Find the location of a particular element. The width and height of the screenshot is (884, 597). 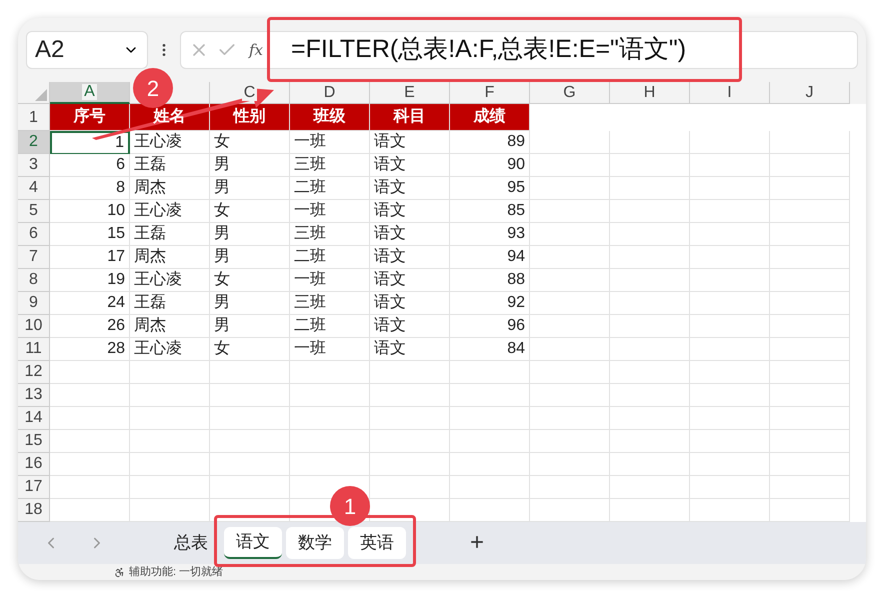

name-box: A2 is located at coordinates (87, 50).